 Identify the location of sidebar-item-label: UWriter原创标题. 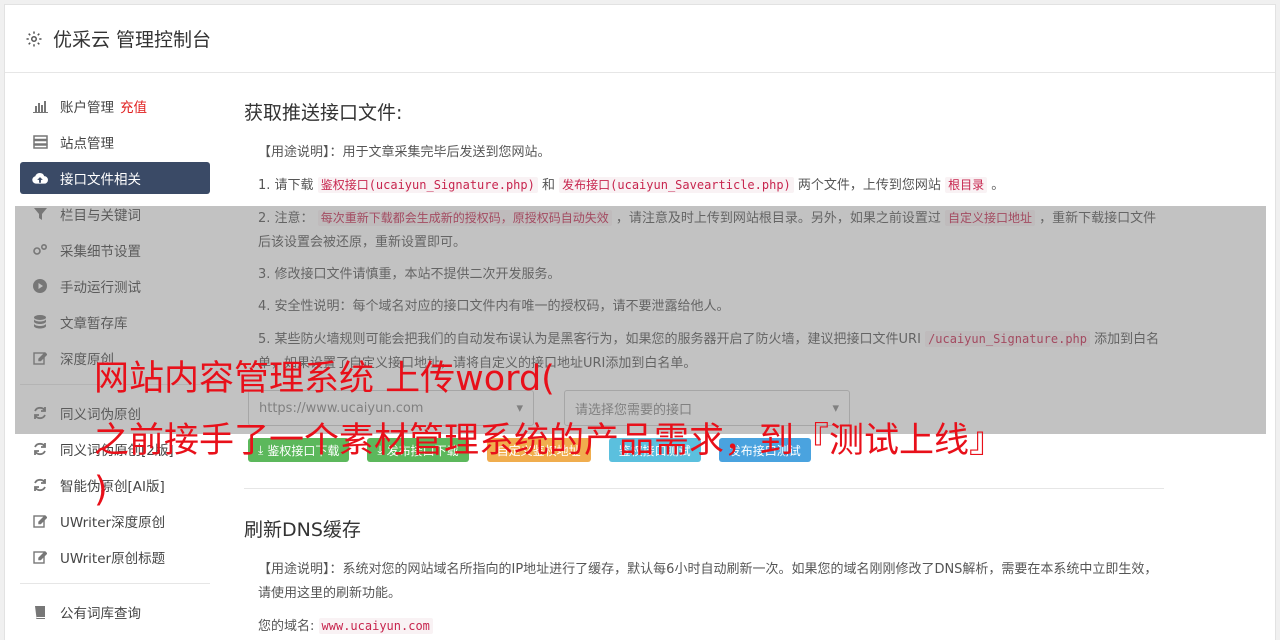
(113, 559).